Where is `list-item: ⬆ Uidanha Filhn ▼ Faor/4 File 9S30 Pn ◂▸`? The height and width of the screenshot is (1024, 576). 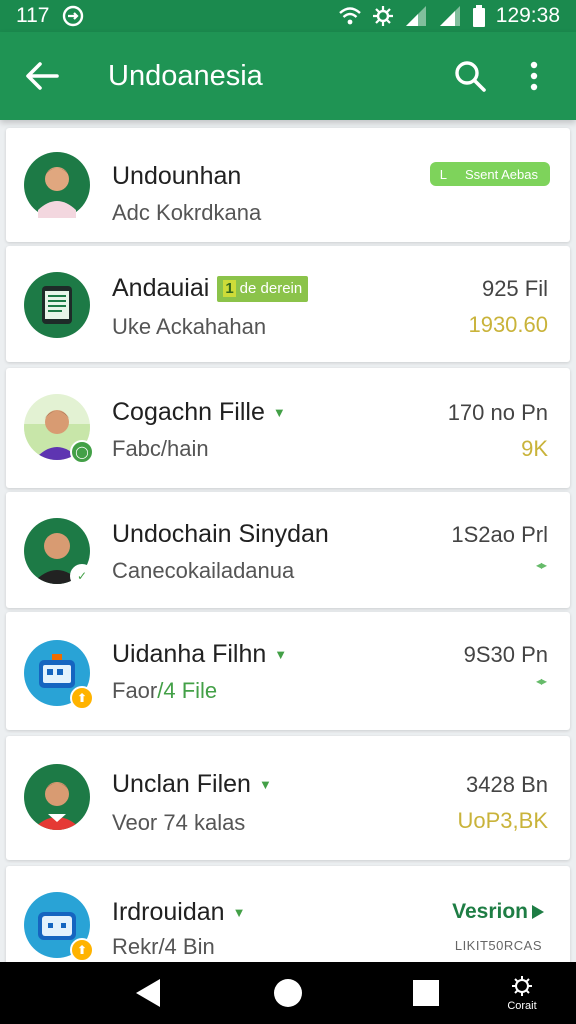 list-item: ⬆ Uidanha Filhn ▼ Faor/4 File 9S30 Pn ◂▸ is located at coordinates (288, 671).